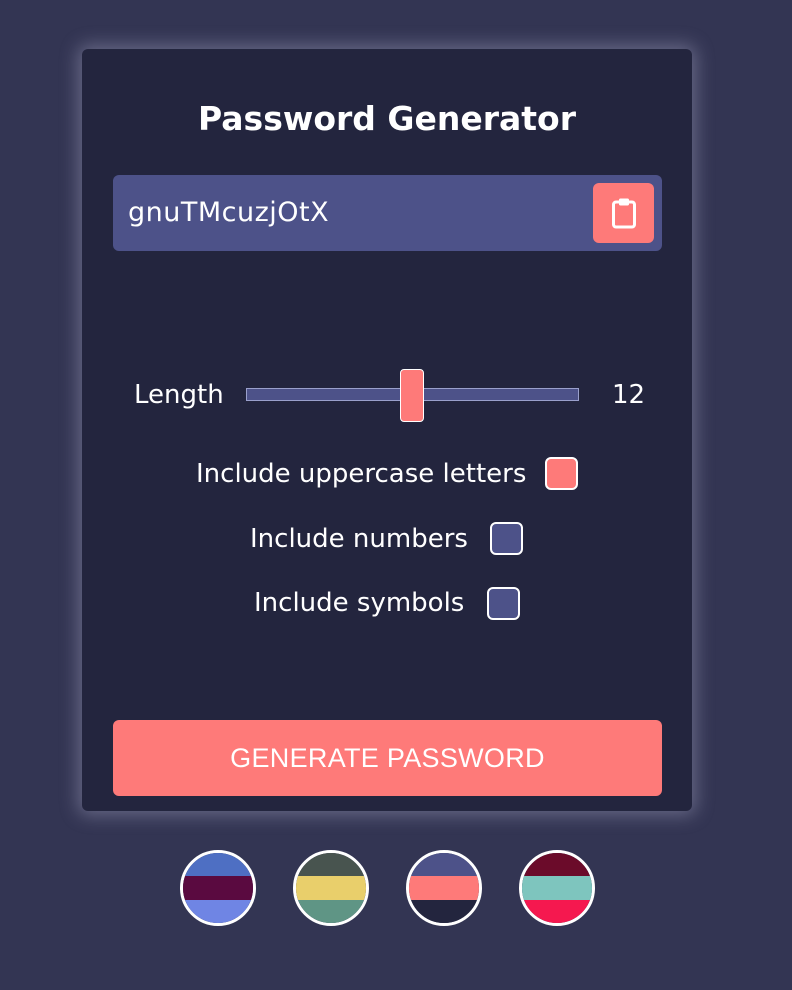 Image resolution: width=792 pixels, height=990 pixels. I want to click on option-uppercase-checkbox, so click(561, 473).